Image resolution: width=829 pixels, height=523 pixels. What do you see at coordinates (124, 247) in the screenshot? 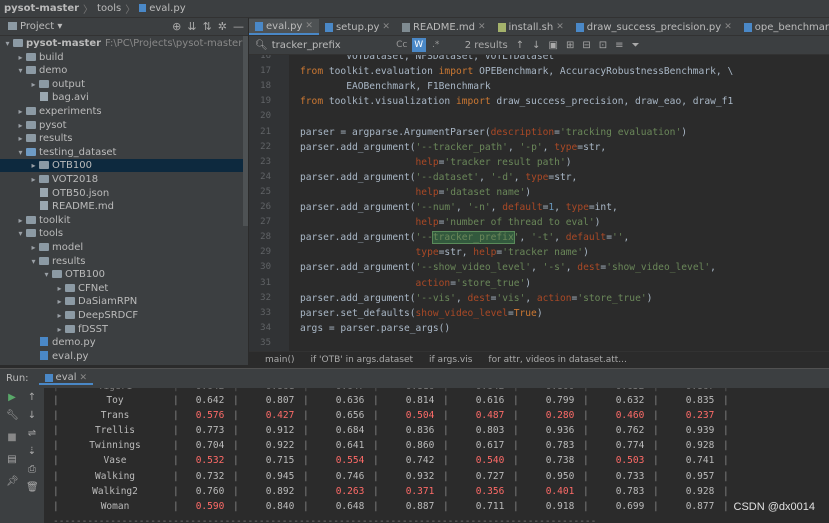
I see `tree-item: ▸ model` at bounding box center [124, 247].